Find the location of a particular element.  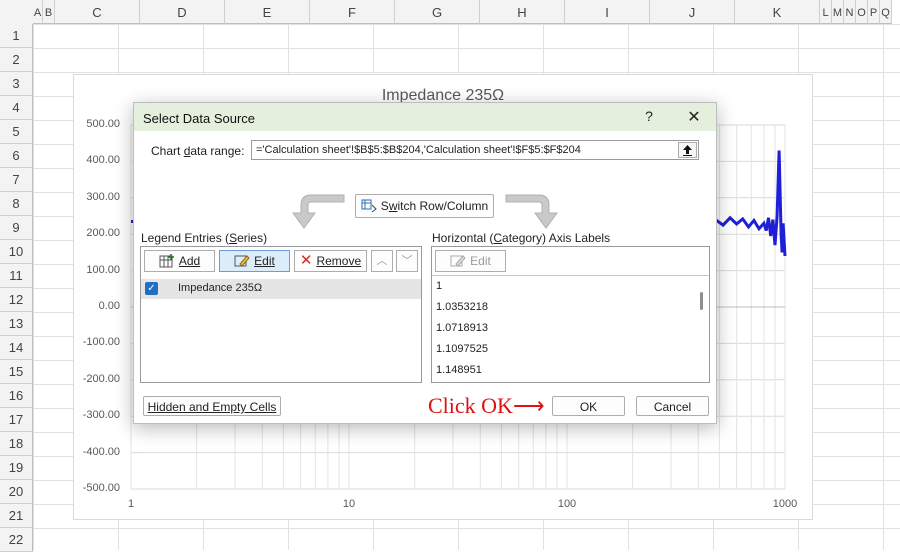

move-up-button: ︿ is located at coordinates (382, 261).